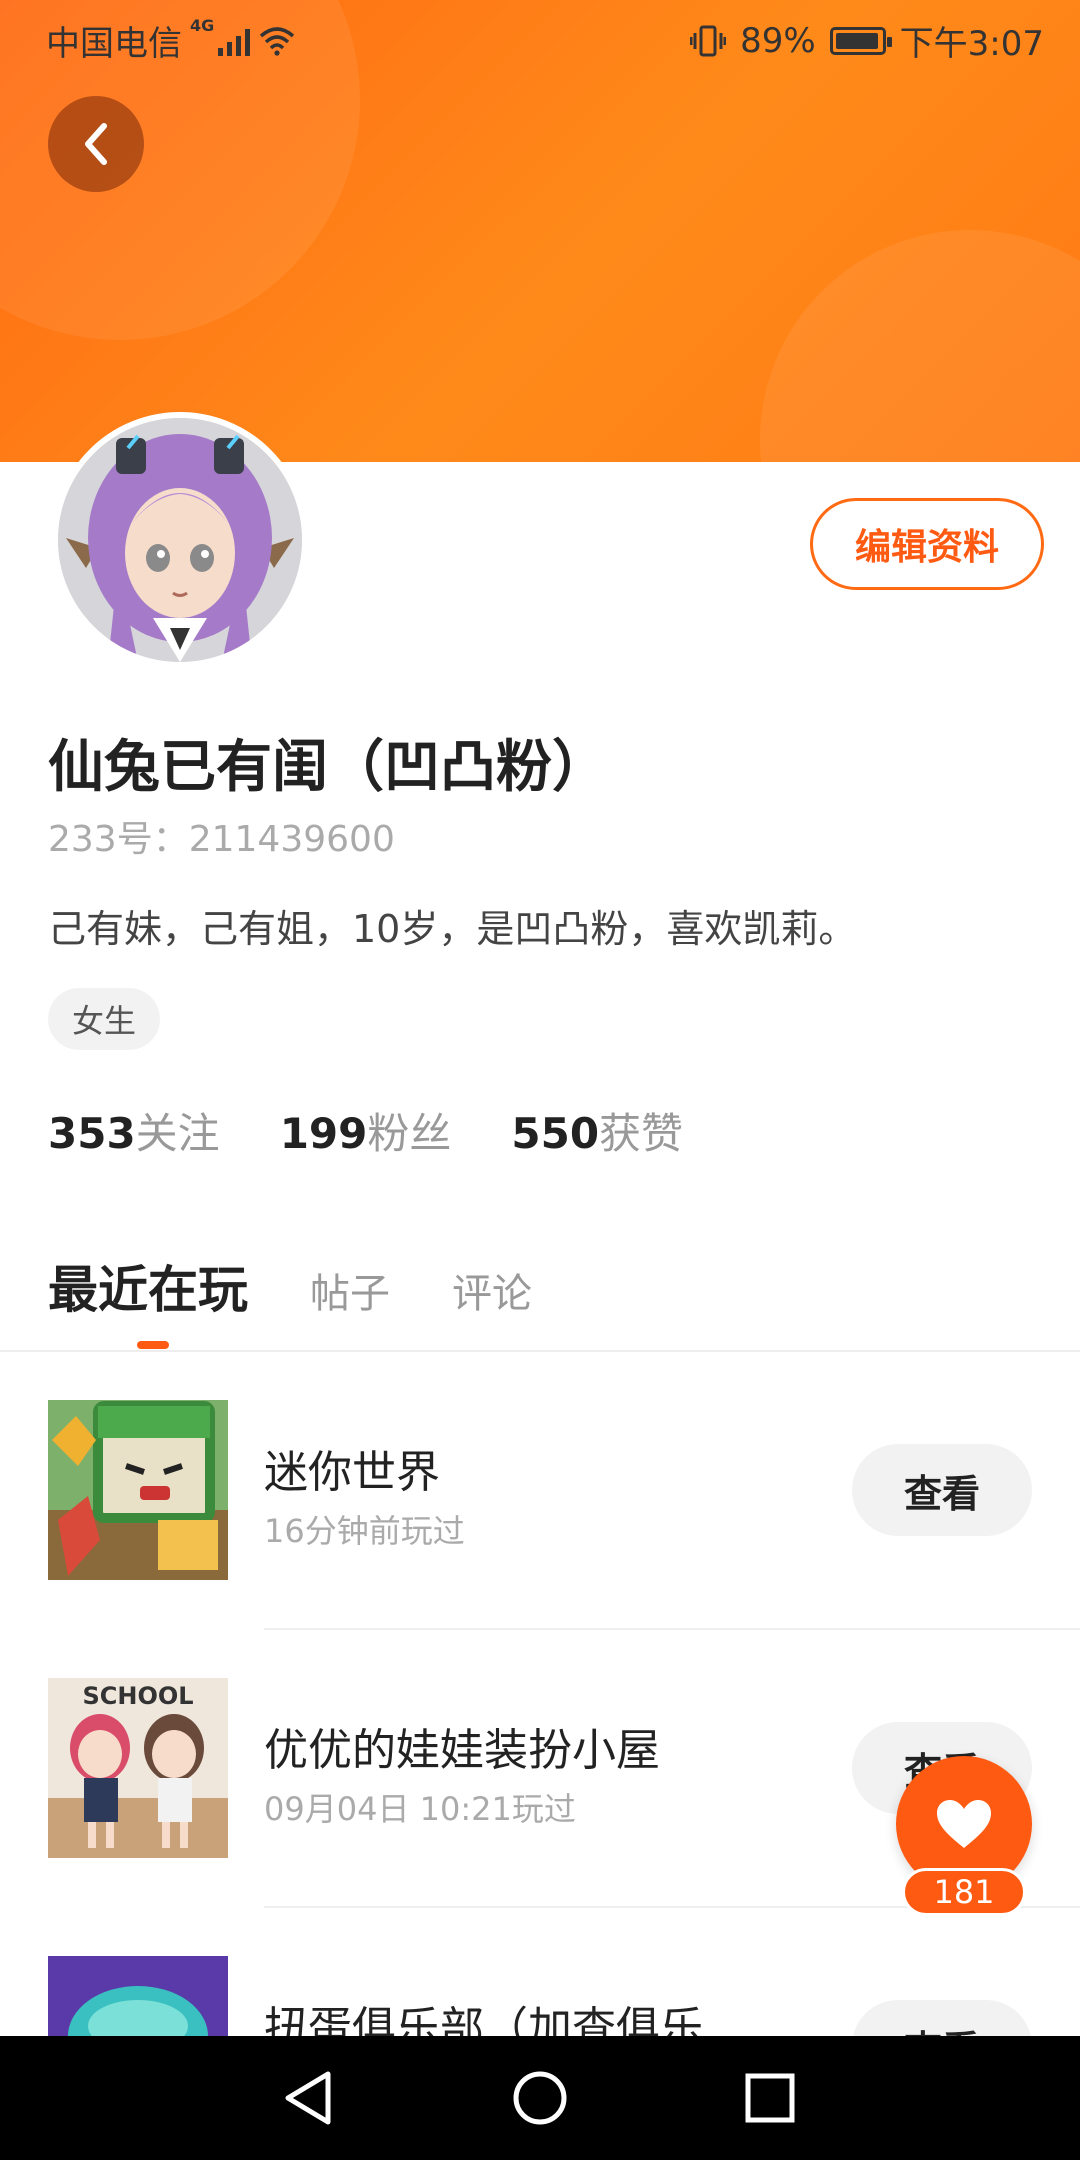  Describe the element at coordinates (137, 1696) in the screenshot. I see `thumb-school-text: SCHOOL` at that location.